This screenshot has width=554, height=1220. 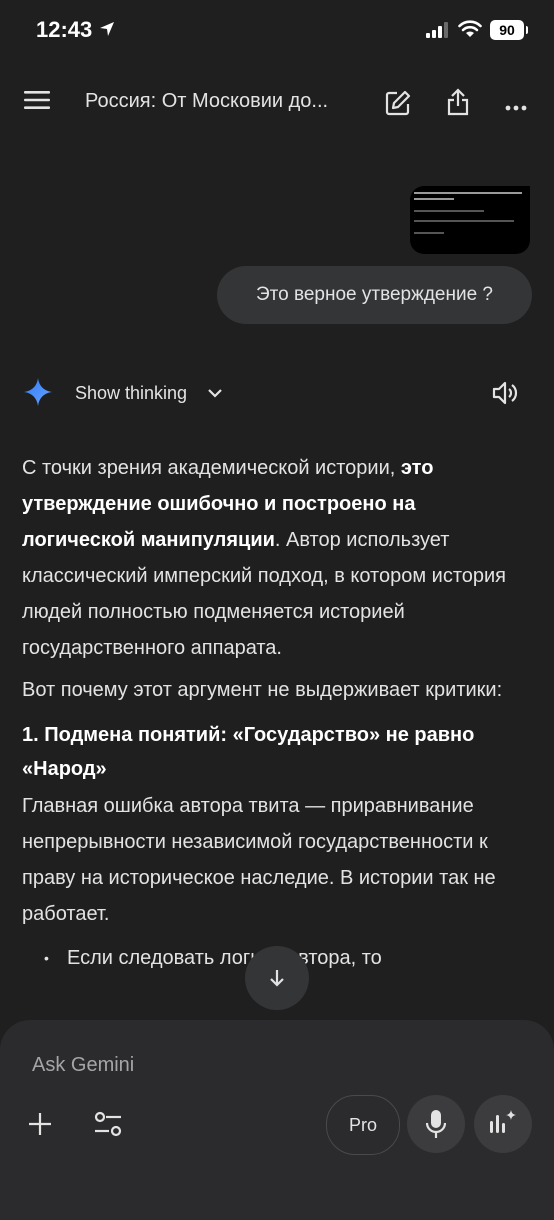 What do you see at coordinates (516, 107) in the screenshot?
I see `more-icon` at bounding box center [516, 107].